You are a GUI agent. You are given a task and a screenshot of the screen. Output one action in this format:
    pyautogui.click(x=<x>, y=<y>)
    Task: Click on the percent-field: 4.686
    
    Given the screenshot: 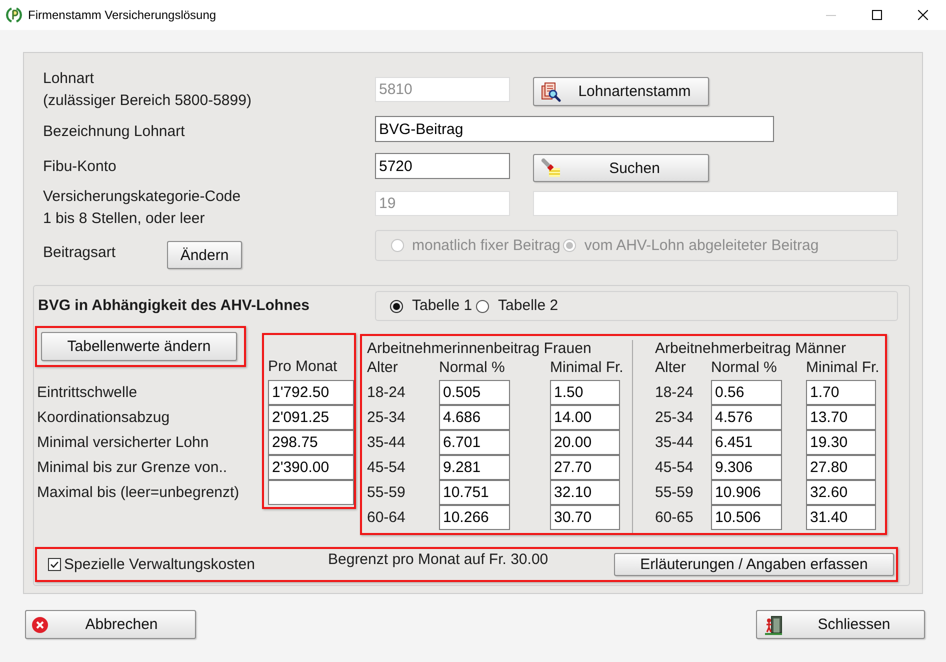 What is the action you would take?
    pyautogui.click(x=474, y=417)
    